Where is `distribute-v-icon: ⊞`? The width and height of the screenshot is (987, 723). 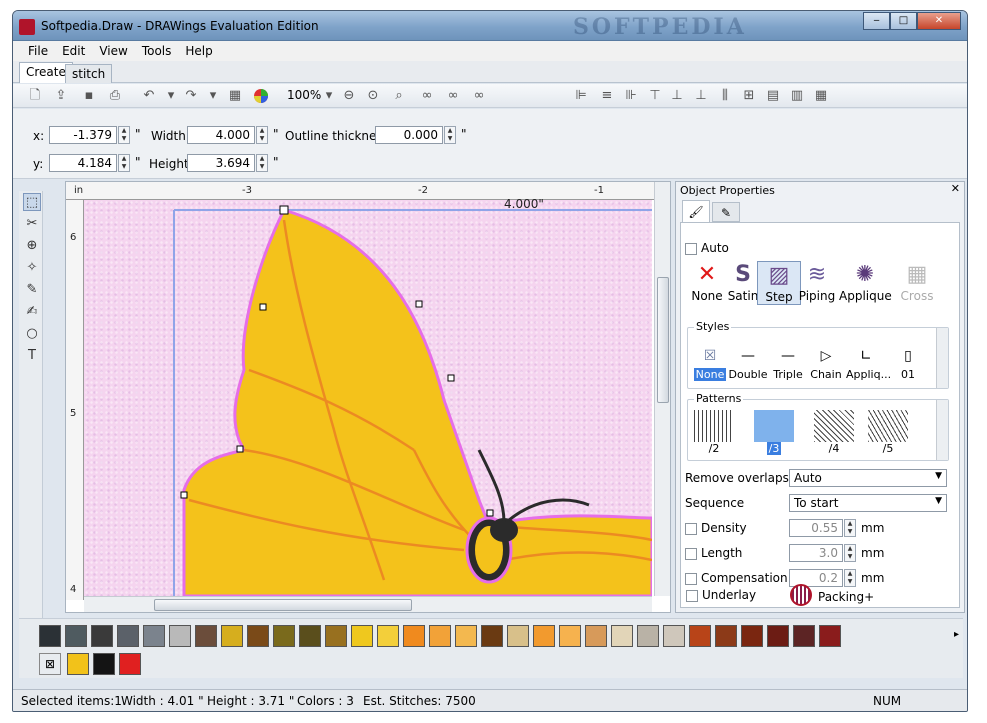
distribute-v-icon: ⊞ is located at coordinates (749, 96).